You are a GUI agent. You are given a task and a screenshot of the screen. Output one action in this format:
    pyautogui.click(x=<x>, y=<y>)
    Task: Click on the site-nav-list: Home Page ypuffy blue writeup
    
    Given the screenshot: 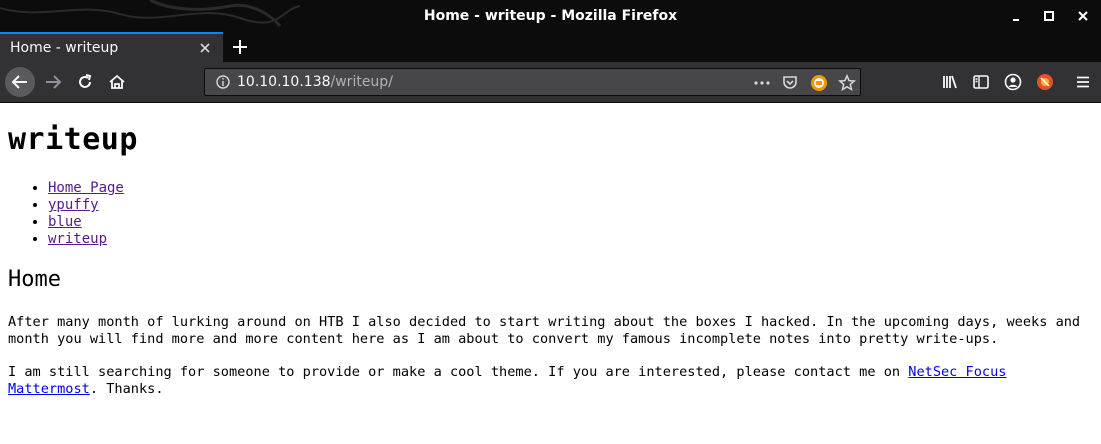 What is the action you would take?
    pyautogui.click(x=66, y=214)
    